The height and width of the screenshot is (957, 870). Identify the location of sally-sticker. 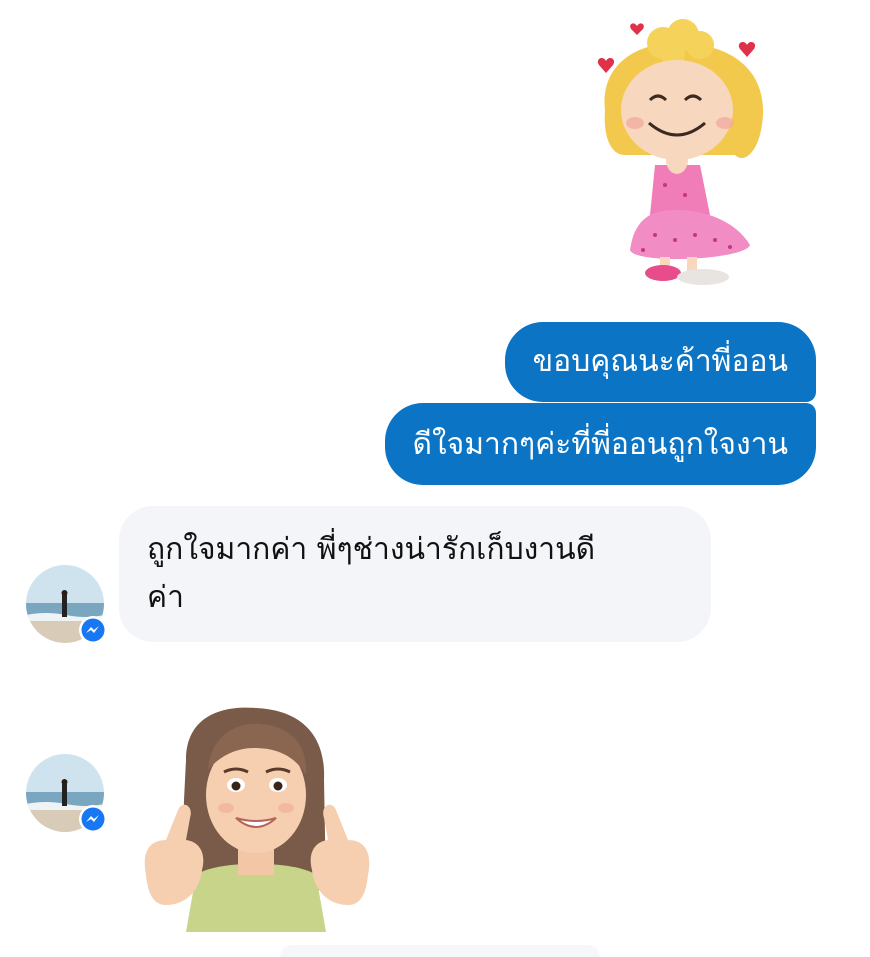
(677, 152).